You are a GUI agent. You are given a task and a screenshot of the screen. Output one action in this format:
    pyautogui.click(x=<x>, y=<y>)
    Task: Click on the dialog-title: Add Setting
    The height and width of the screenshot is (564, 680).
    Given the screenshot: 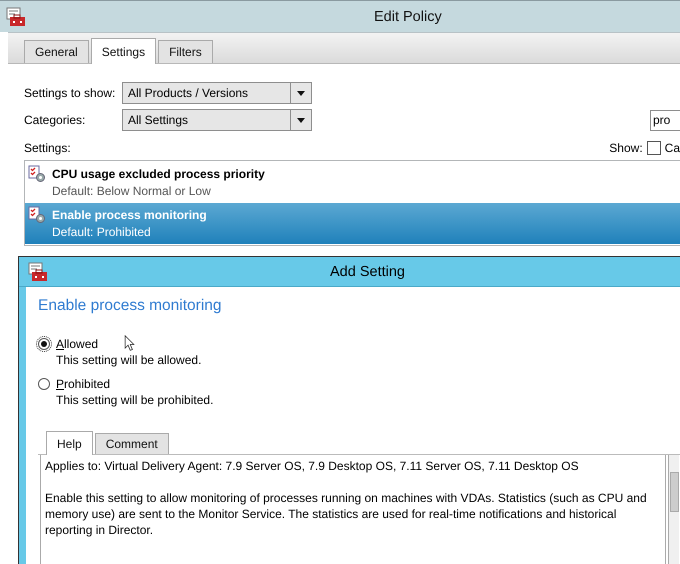 What is the action you would take?
    pyautogui.click(x=367, y=272)
    